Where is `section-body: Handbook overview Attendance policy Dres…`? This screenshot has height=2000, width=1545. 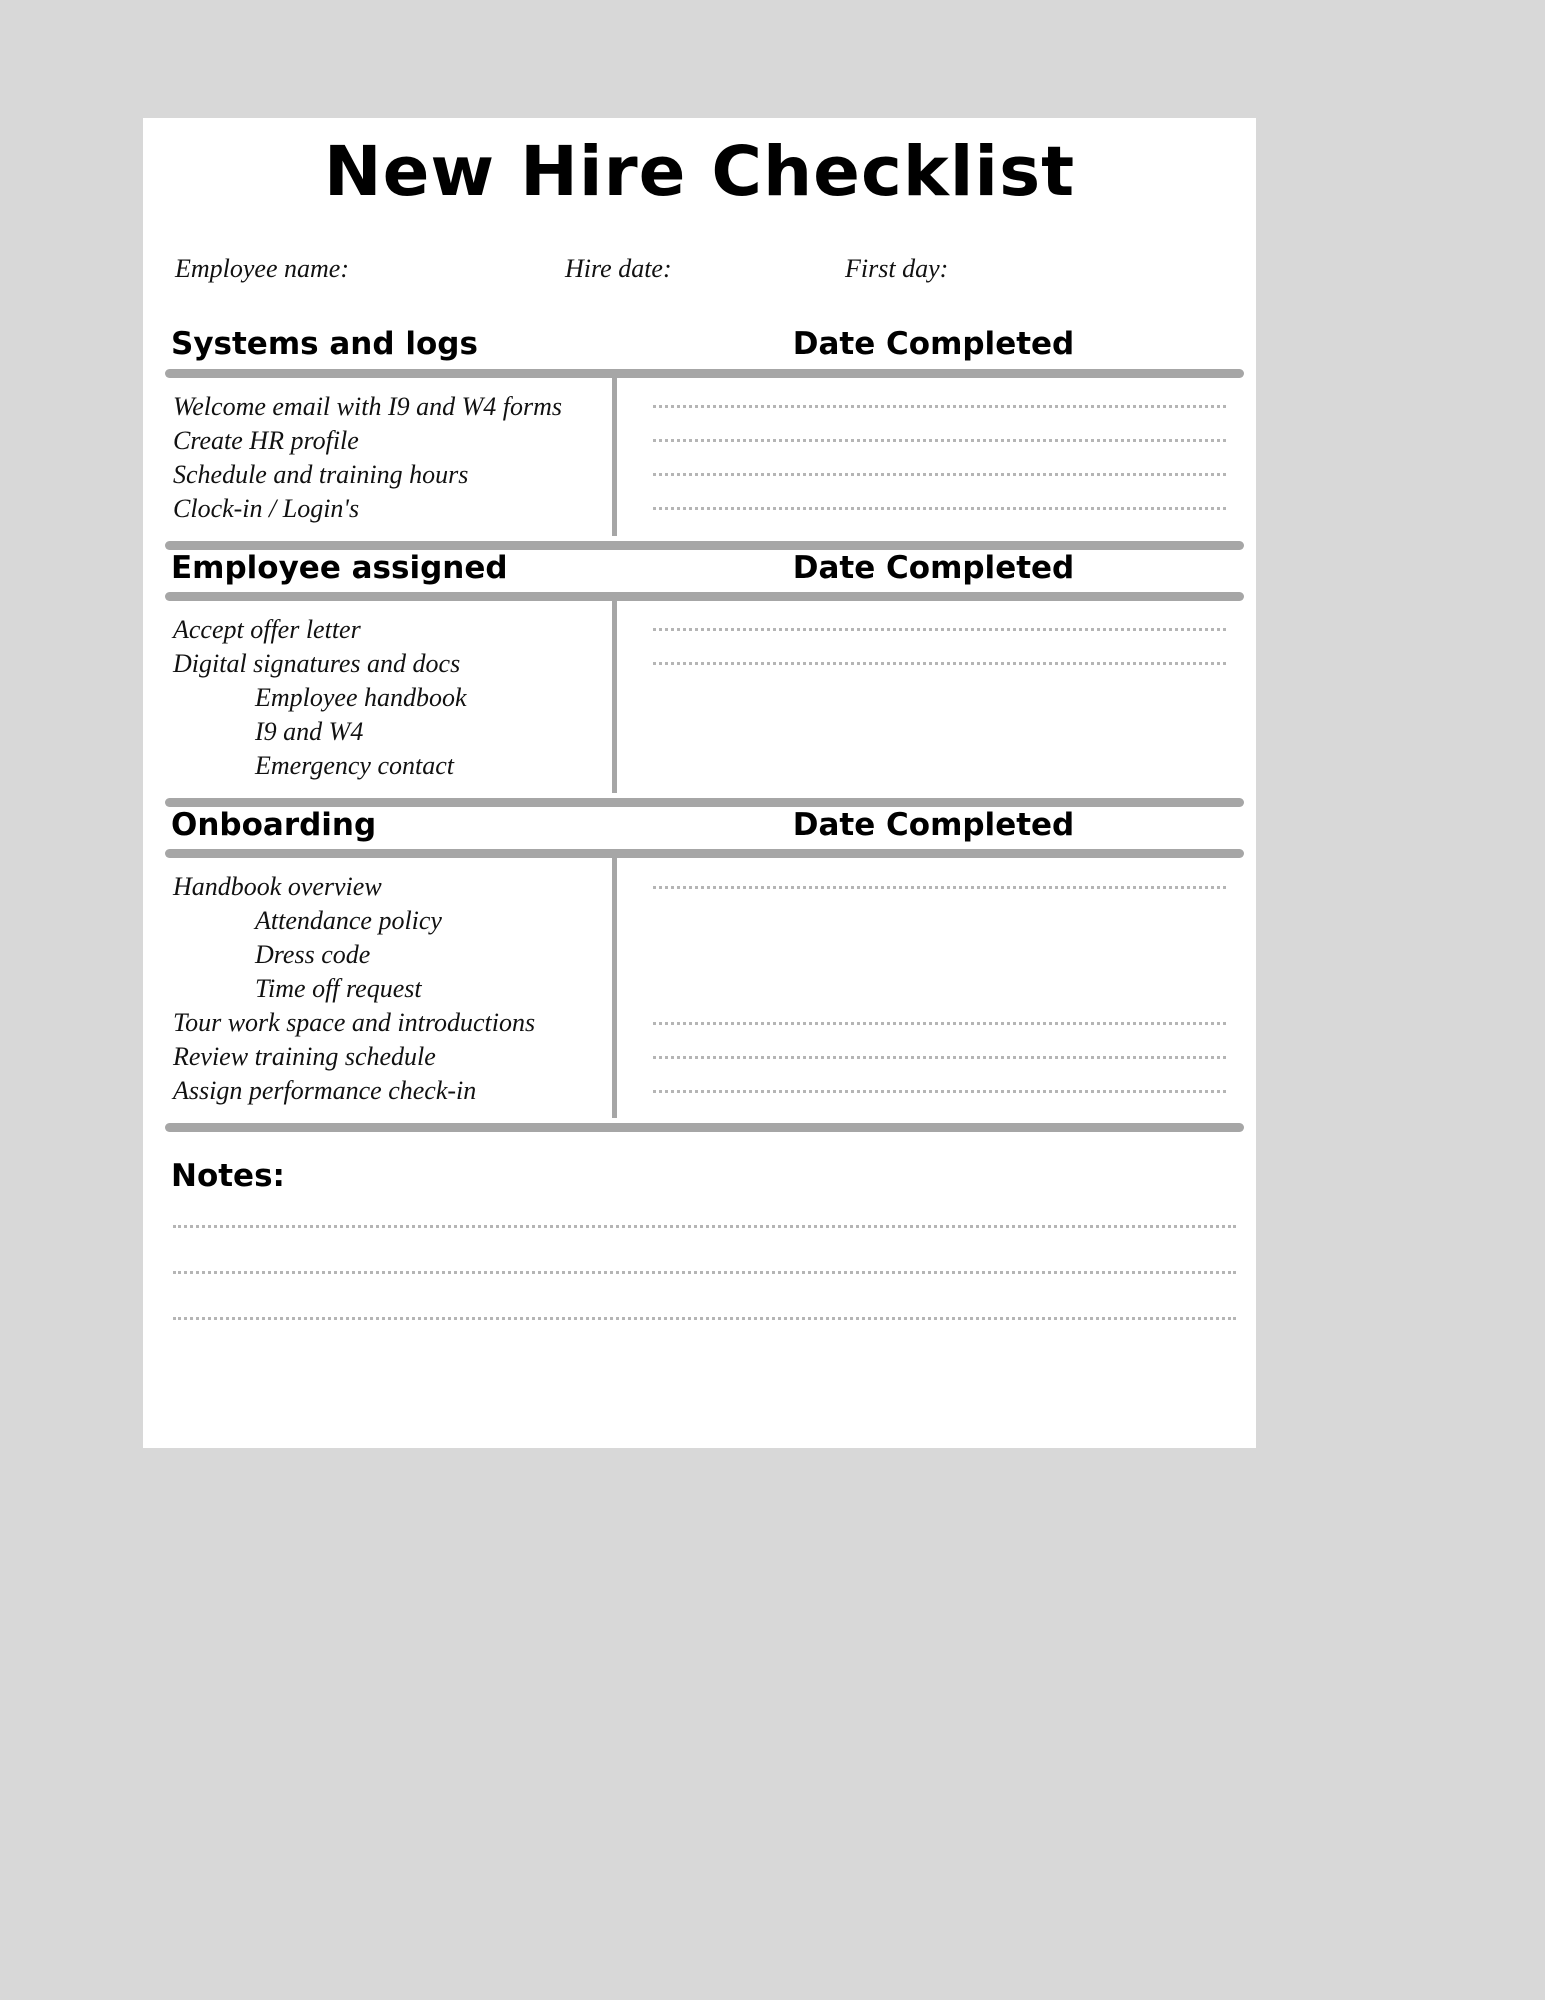 section-body: Handbook overview Attendance policy Dres… is located at coordinates (699, 988).